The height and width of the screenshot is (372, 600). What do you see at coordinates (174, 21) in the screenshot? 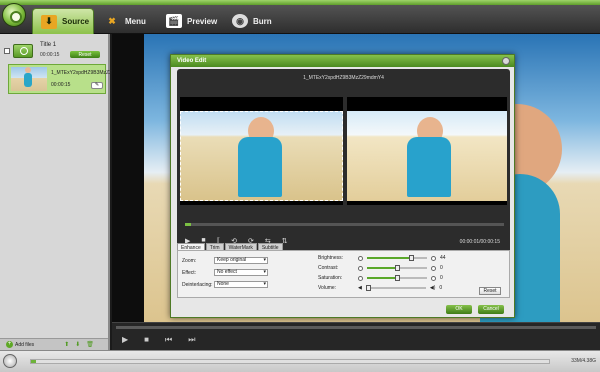
I see `preview-icon: 🎬` at bounding box center [174, 21].